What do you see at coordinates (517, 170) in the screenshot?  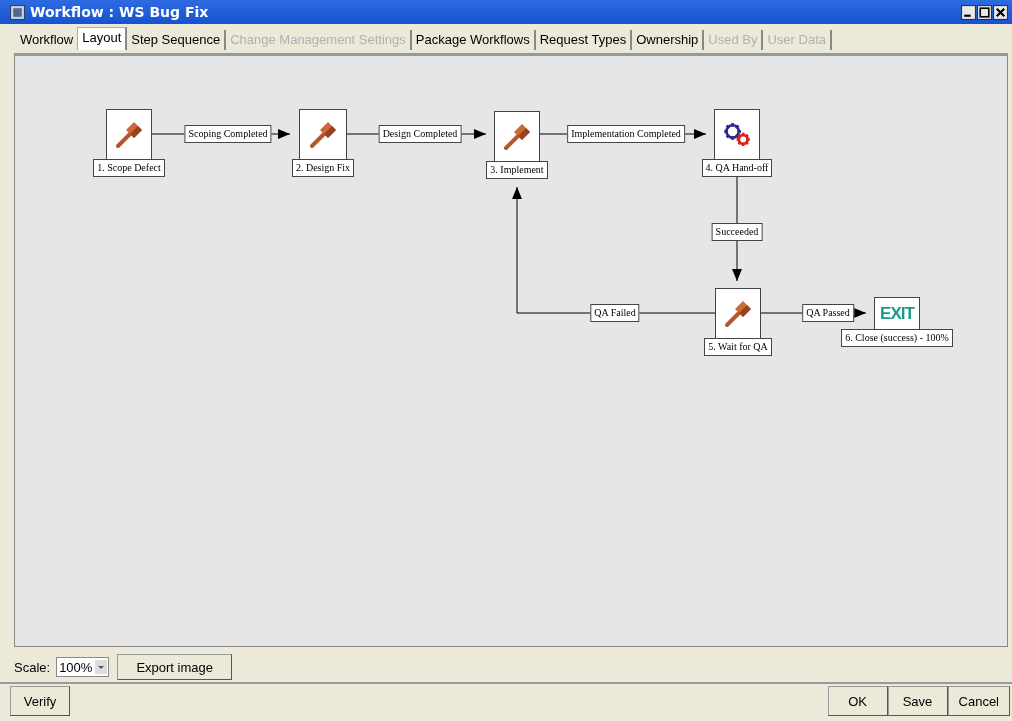 I see `step-label: 3. Implement` at bounding box center [517, 170].